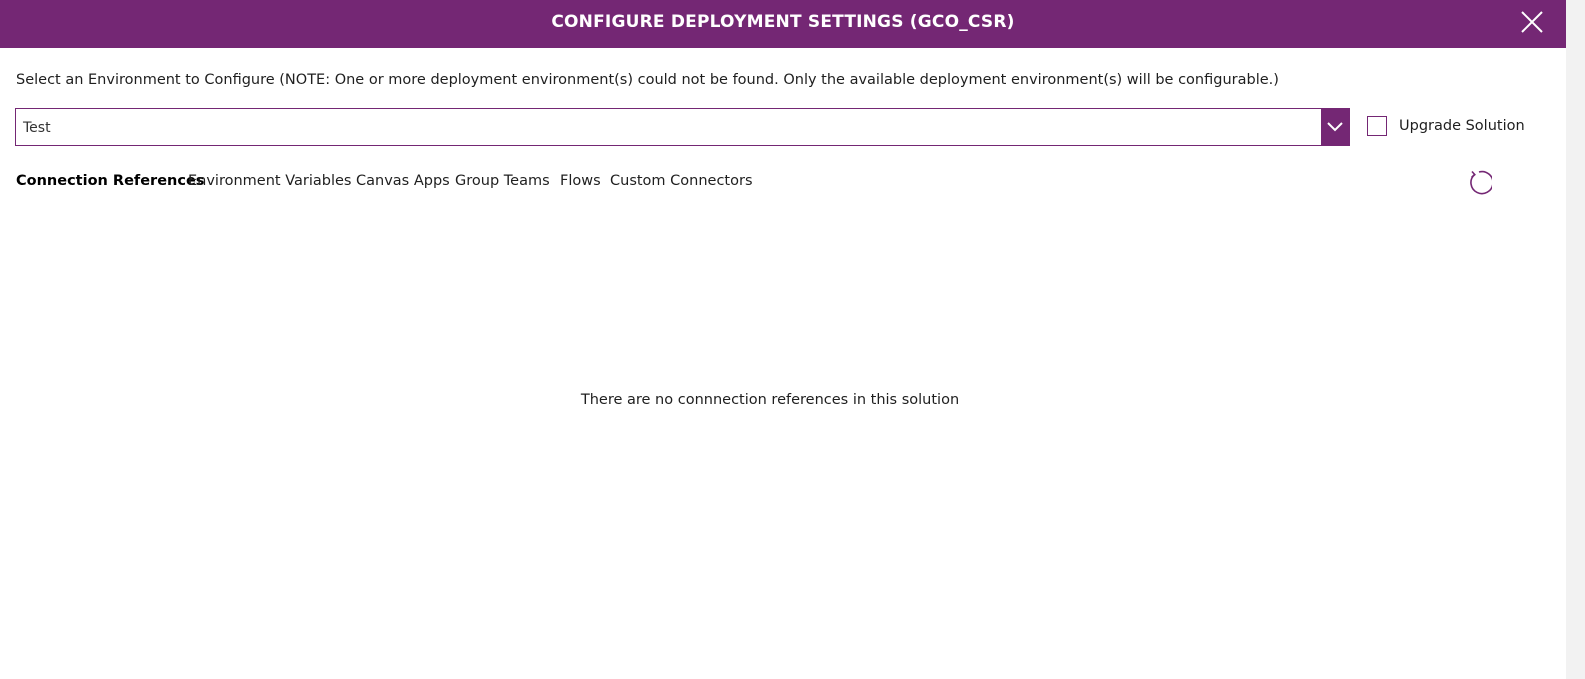  I want to click on tab-connection-references: Connection References, so click(110, 181).